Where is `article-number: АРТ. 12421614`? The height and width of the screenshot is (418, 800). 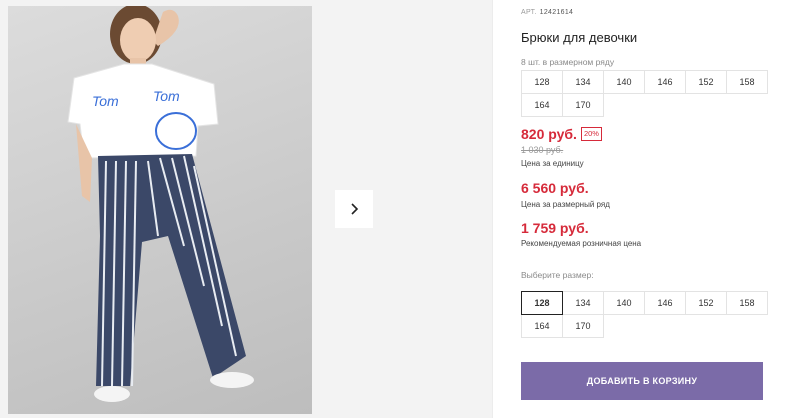 article-number: АРТ. 12421614 is located at coordinates (547, 12).